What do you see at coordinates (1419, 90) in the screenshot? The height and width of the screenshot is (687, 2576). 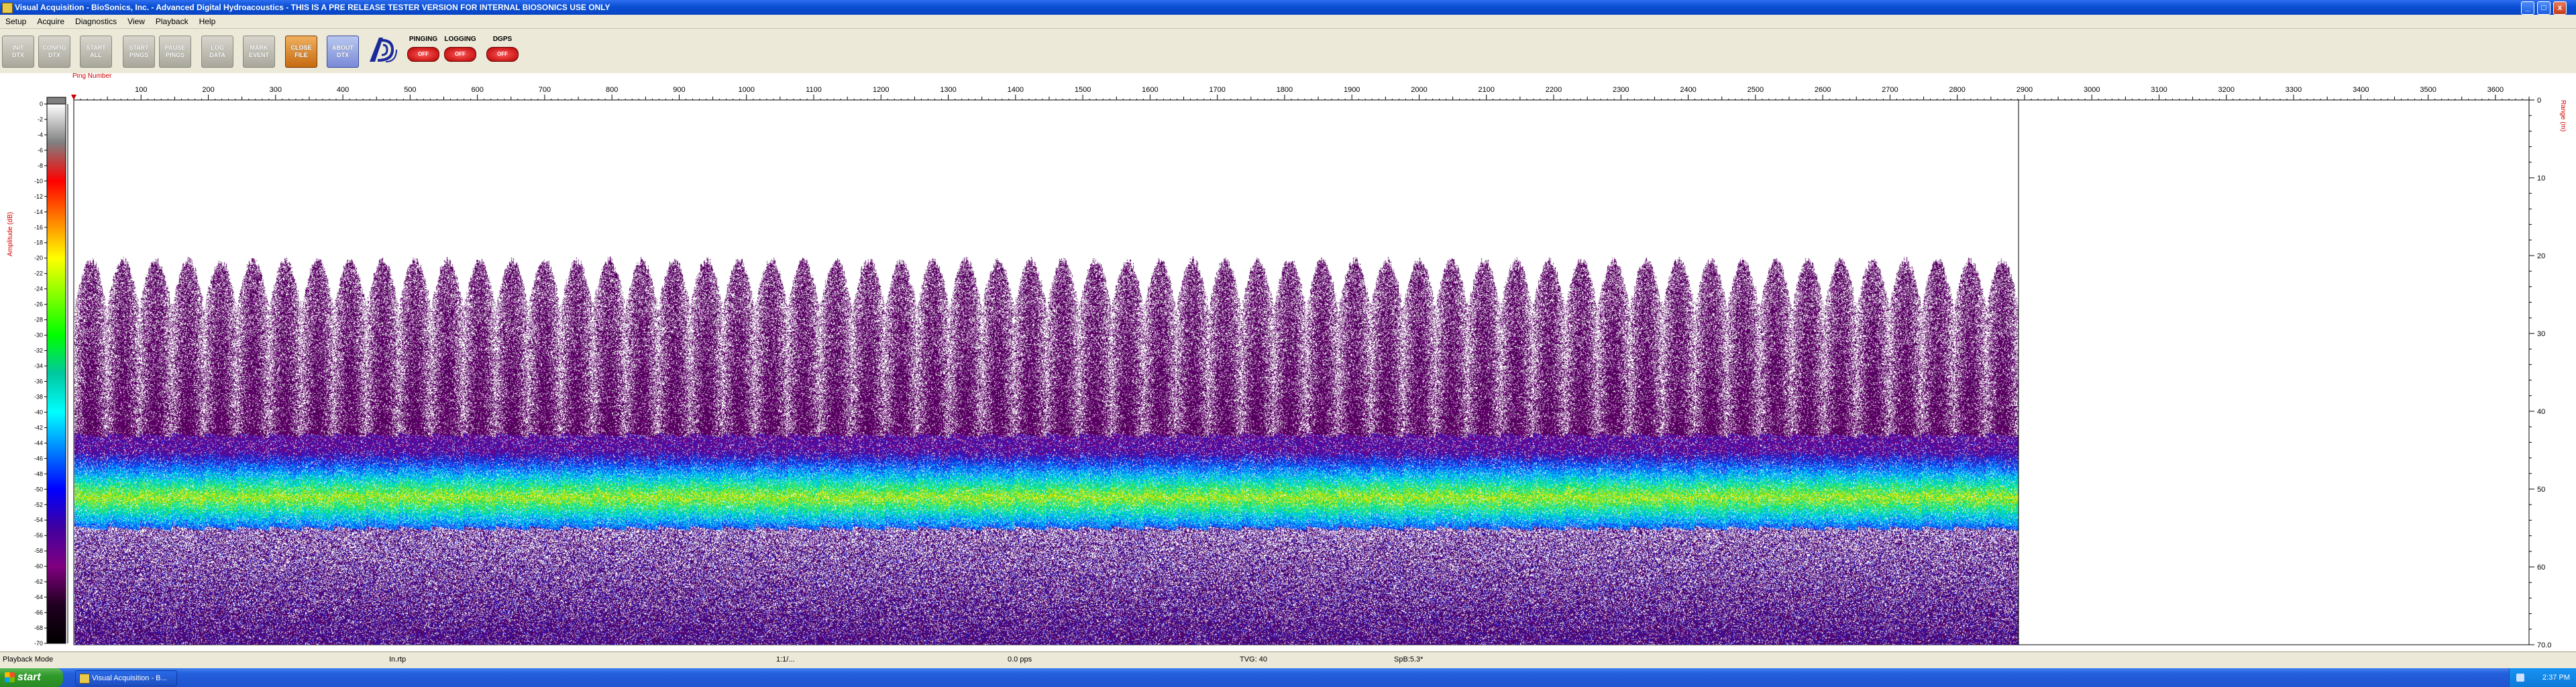 I see `x-tick-label: 2000` at bounding box center [1419, 90].